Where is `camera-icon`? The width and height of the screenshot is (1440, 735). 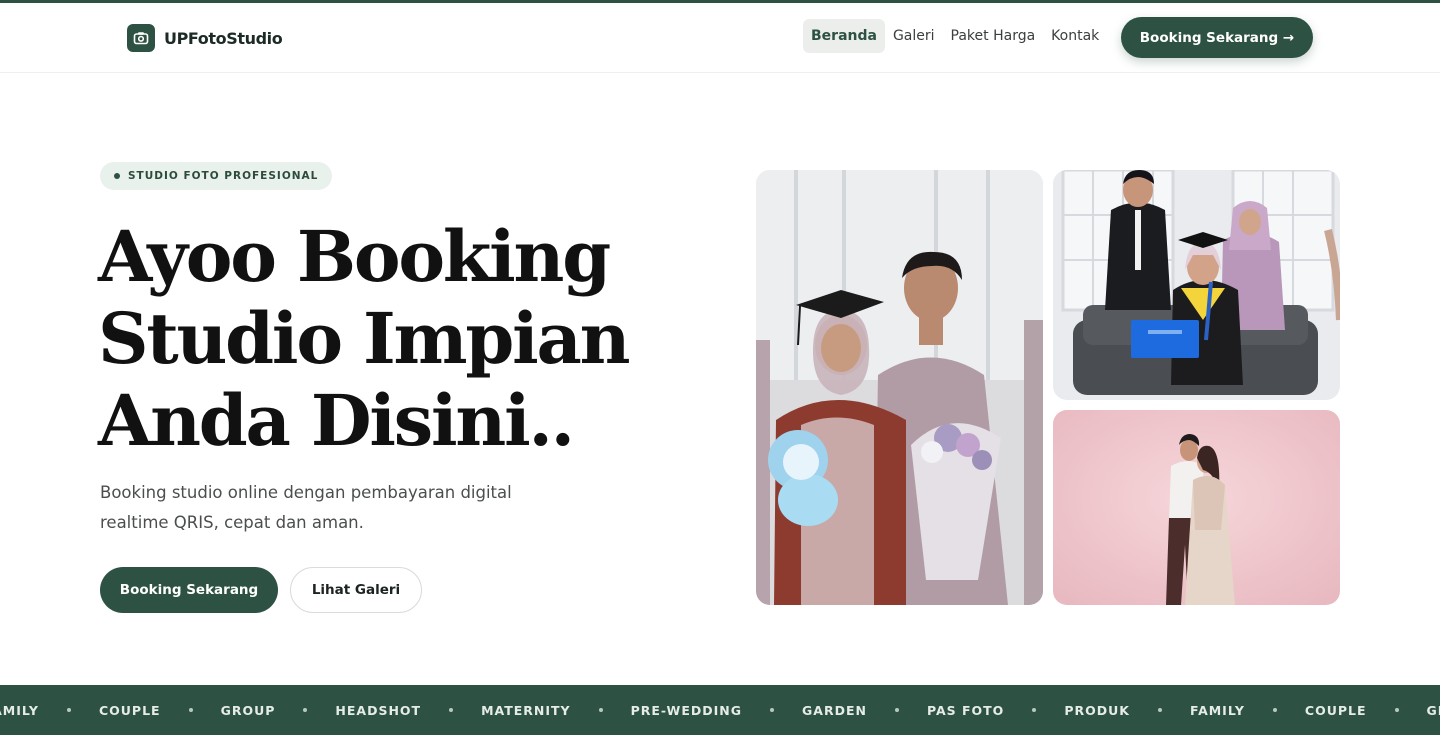
camera-icon is located at coordinates (141, 38).